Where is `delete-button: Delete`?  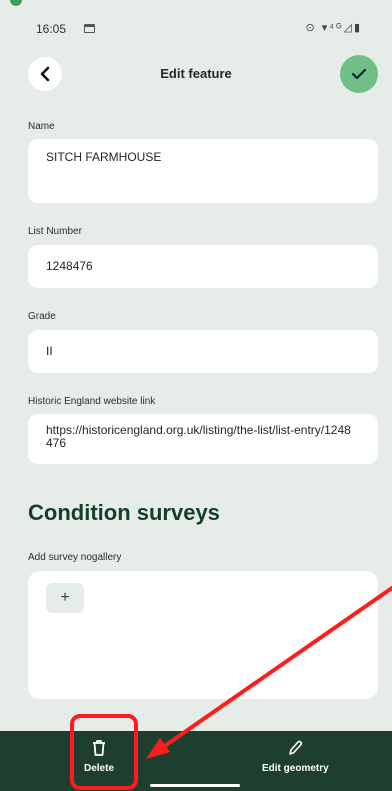 delete-button: Delete is located at coordinates (99, 756).